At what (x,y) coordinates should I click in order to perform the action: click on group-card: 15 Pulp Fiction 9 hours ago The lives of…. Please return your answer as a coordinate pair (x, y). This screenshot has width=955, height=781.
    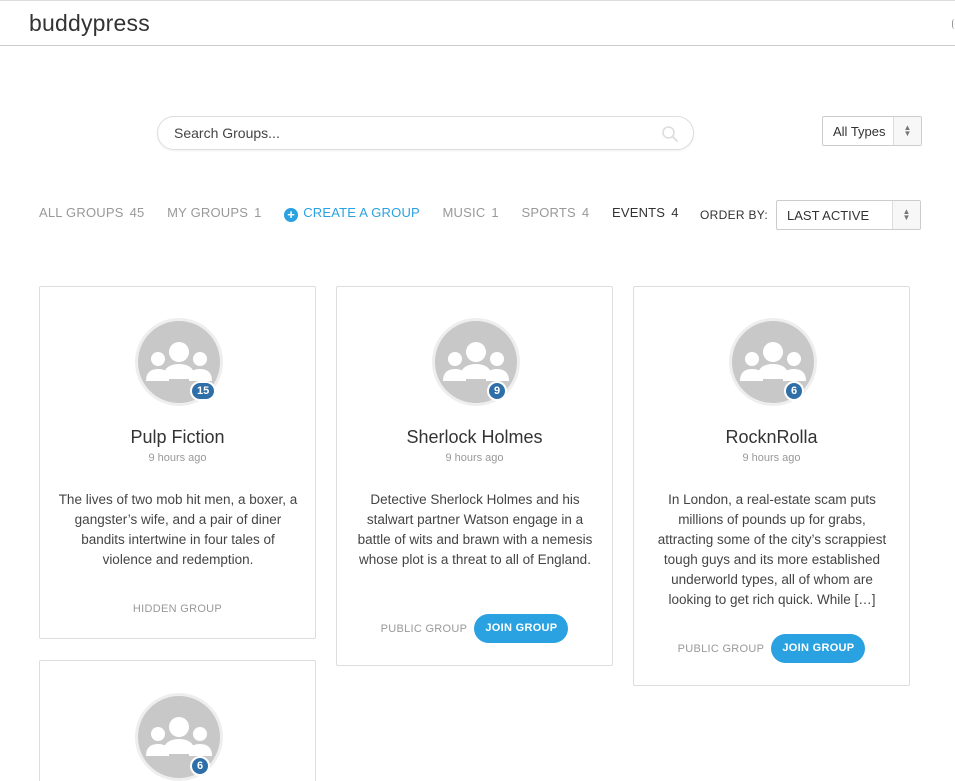
    Looking at the image, I should click on (177, 462).